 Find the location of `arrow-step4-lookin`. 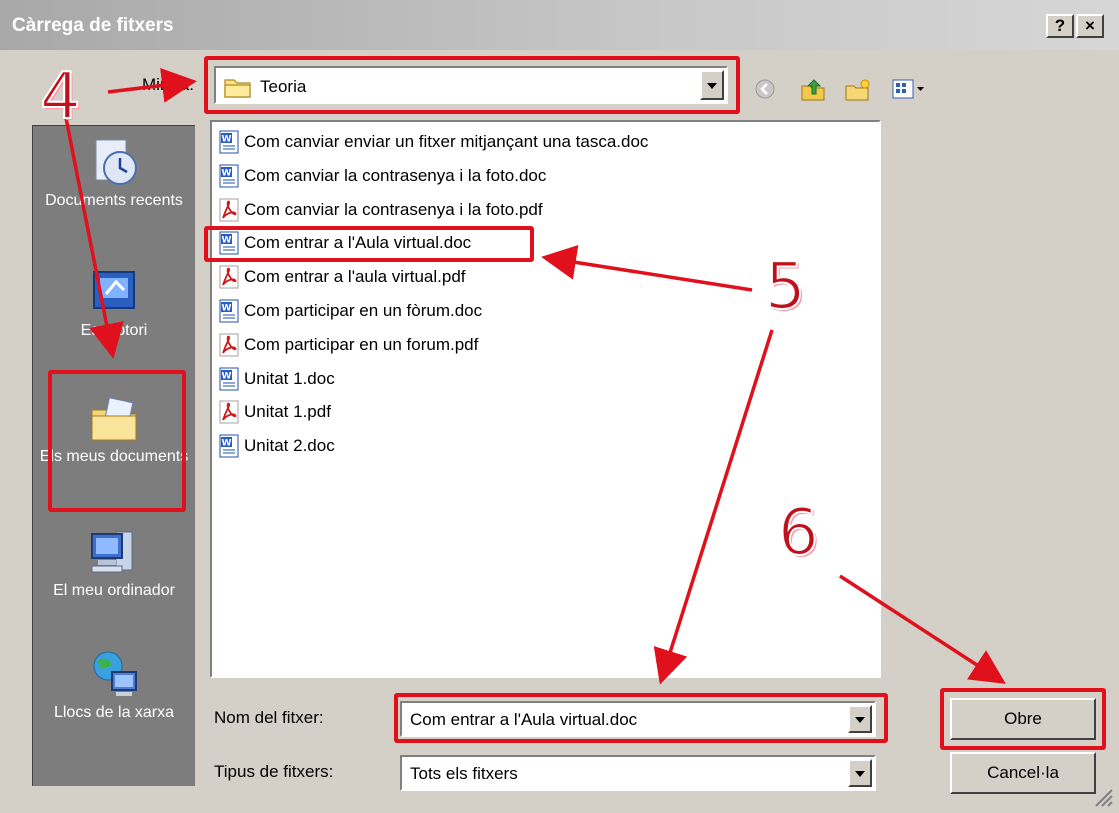

arrow-step4-lookin is located at coordinates (152, 85).